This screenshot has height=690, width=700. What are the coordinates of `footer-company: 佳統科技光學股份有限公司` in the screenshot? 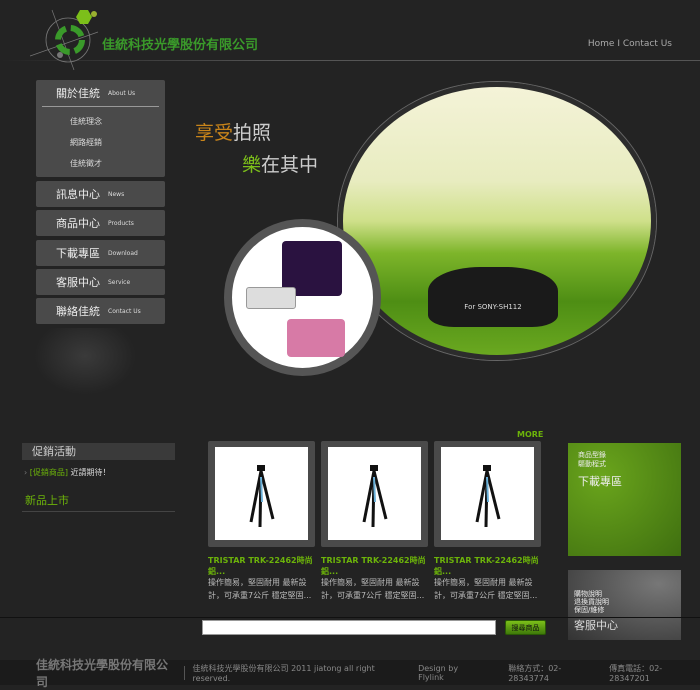 It's located at (102, 673).